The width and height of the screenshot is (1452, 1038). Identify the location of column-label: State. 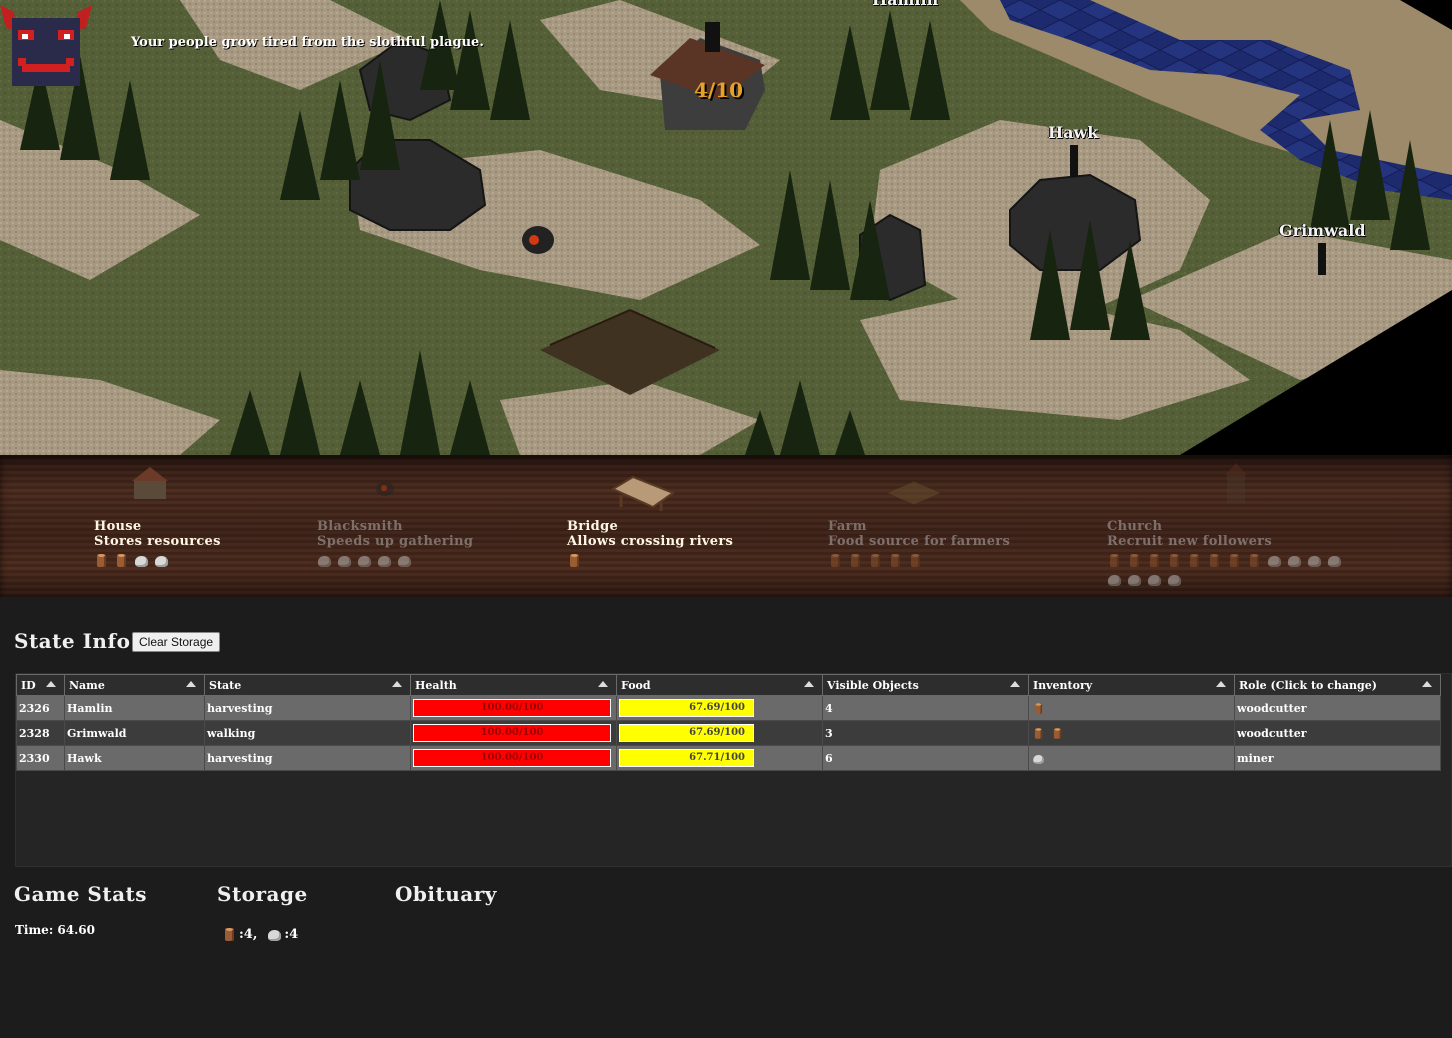
(225, 685).